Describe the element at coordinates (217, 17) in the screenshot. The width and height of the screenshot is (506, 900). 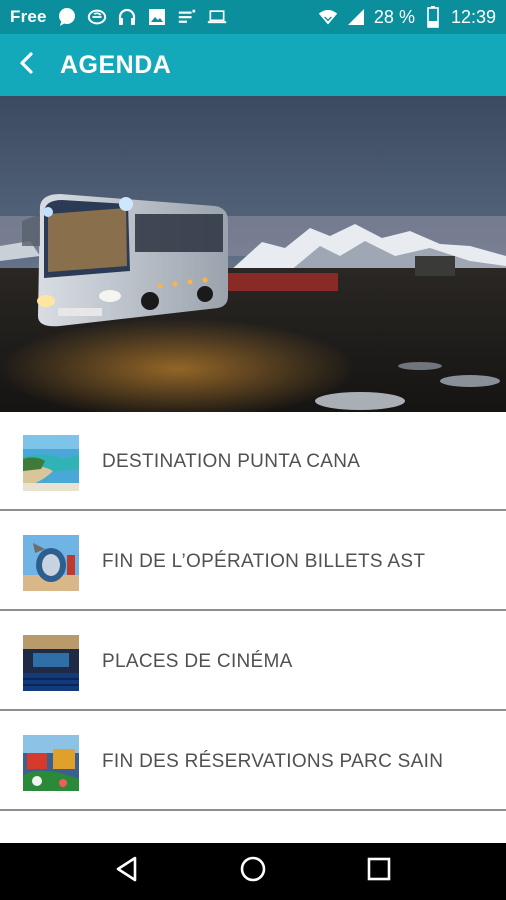
I see `laptop-icon` at that location.